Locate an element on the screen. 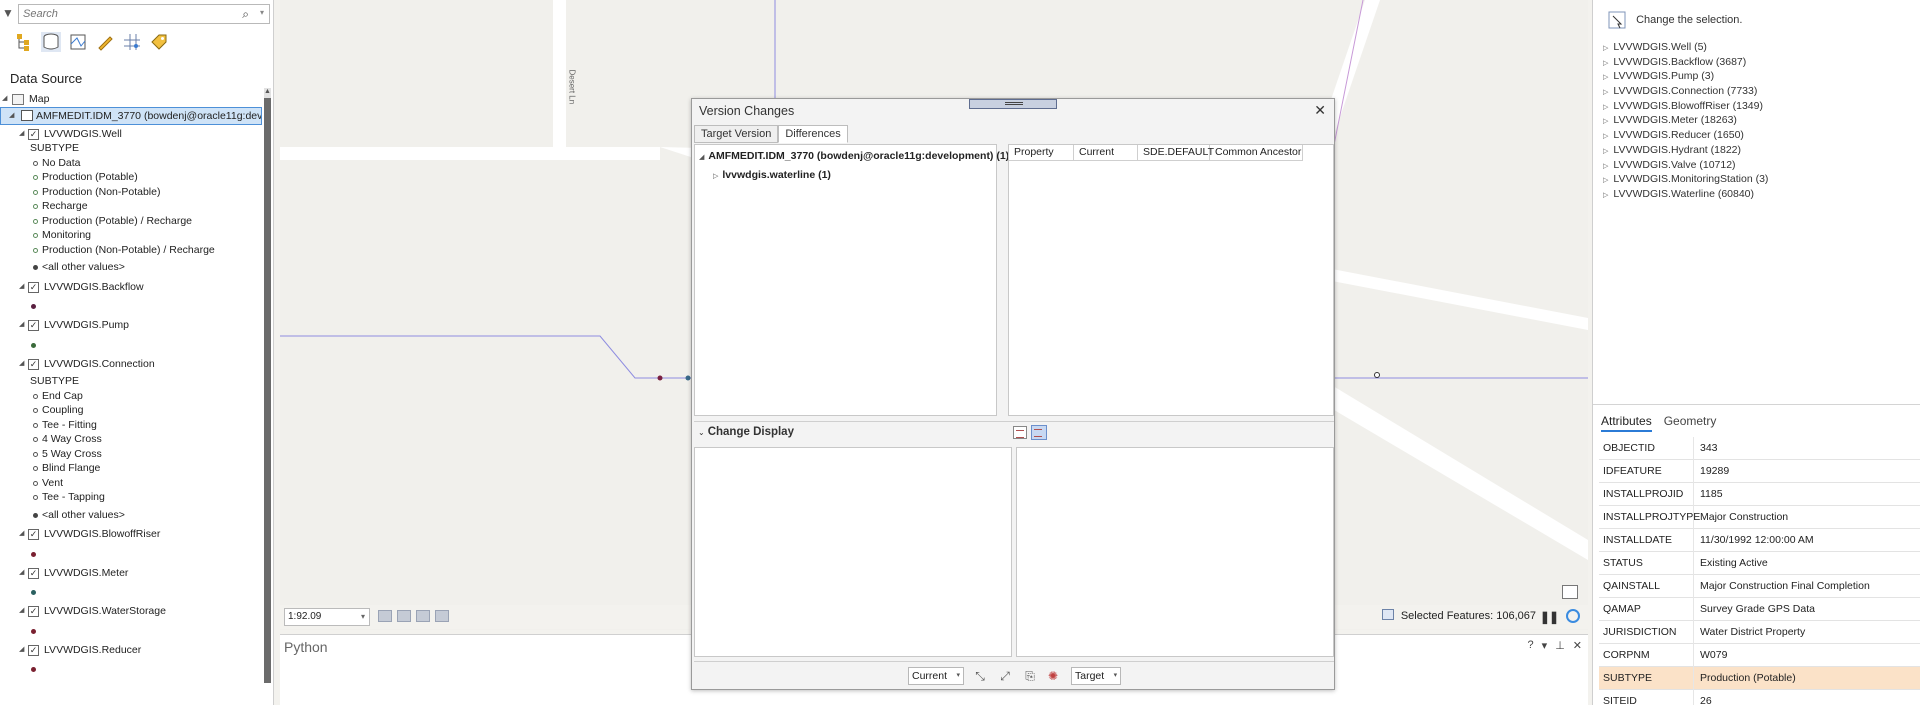 This screenshot has height=705, width=1920. filter-icon: ▼ is located at coordinates (8, 13).